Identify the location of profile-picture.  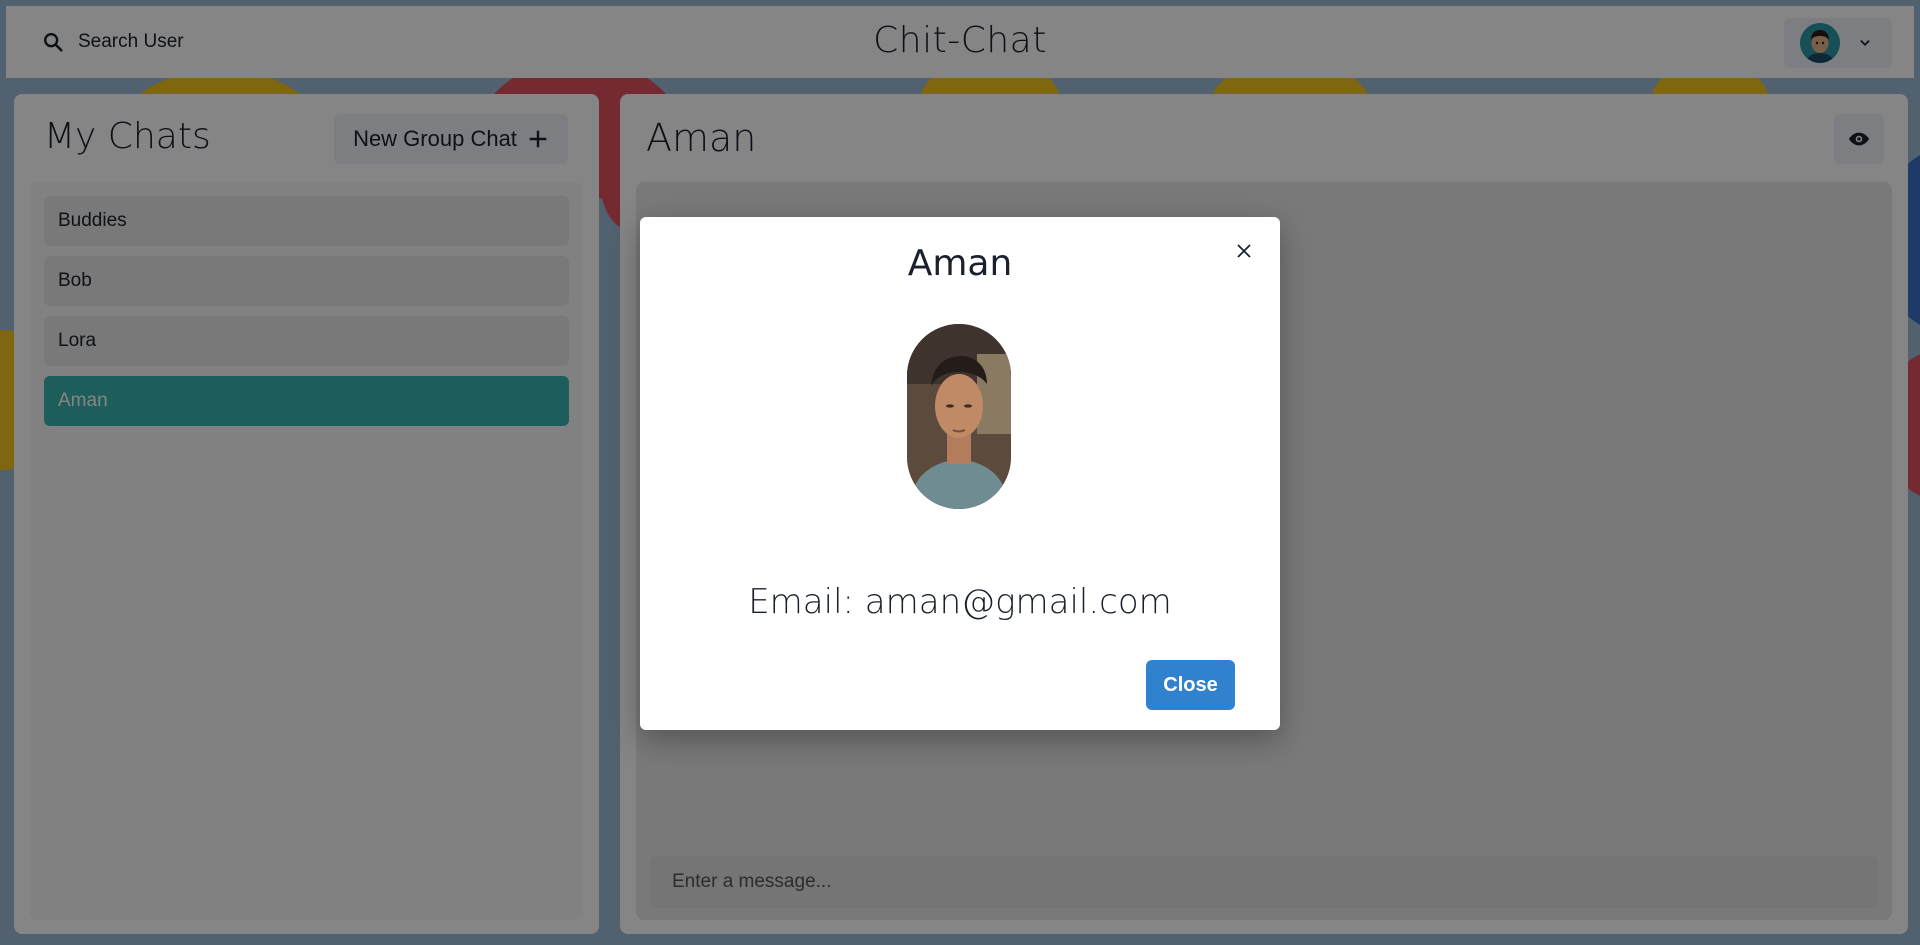
(959, 416).